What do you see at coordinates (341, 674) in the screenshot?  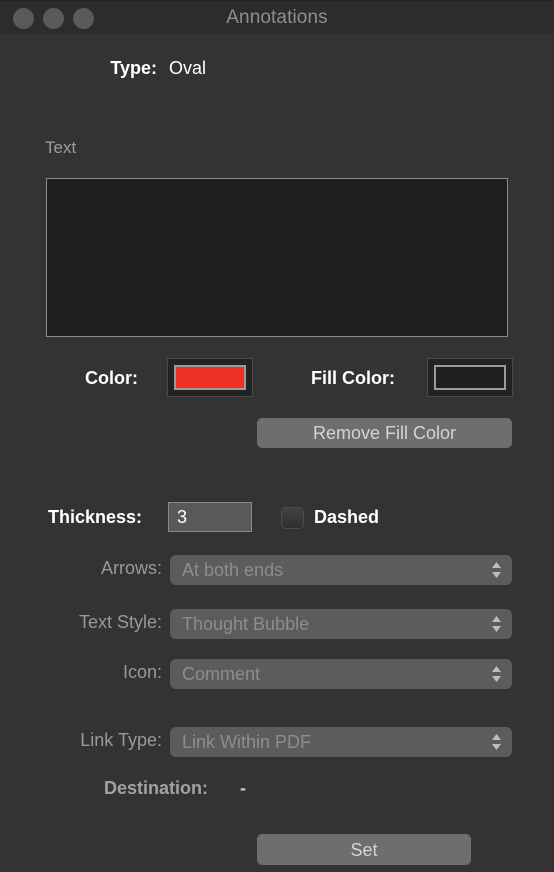 I see `icon-popup-button: Comment` at bounding box center [341, 674].